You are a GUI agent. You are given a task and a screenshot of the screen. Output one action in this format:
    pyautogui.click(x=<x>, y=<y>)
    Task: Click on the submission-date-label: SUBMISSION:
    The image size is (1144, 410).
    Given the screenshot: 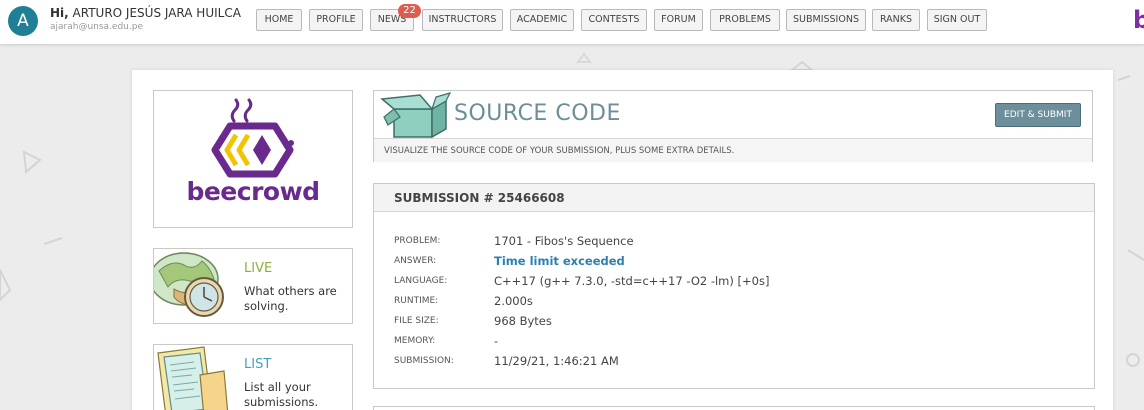 What is the action you would take?
    pyautogui.click(x=424, y=361)
    